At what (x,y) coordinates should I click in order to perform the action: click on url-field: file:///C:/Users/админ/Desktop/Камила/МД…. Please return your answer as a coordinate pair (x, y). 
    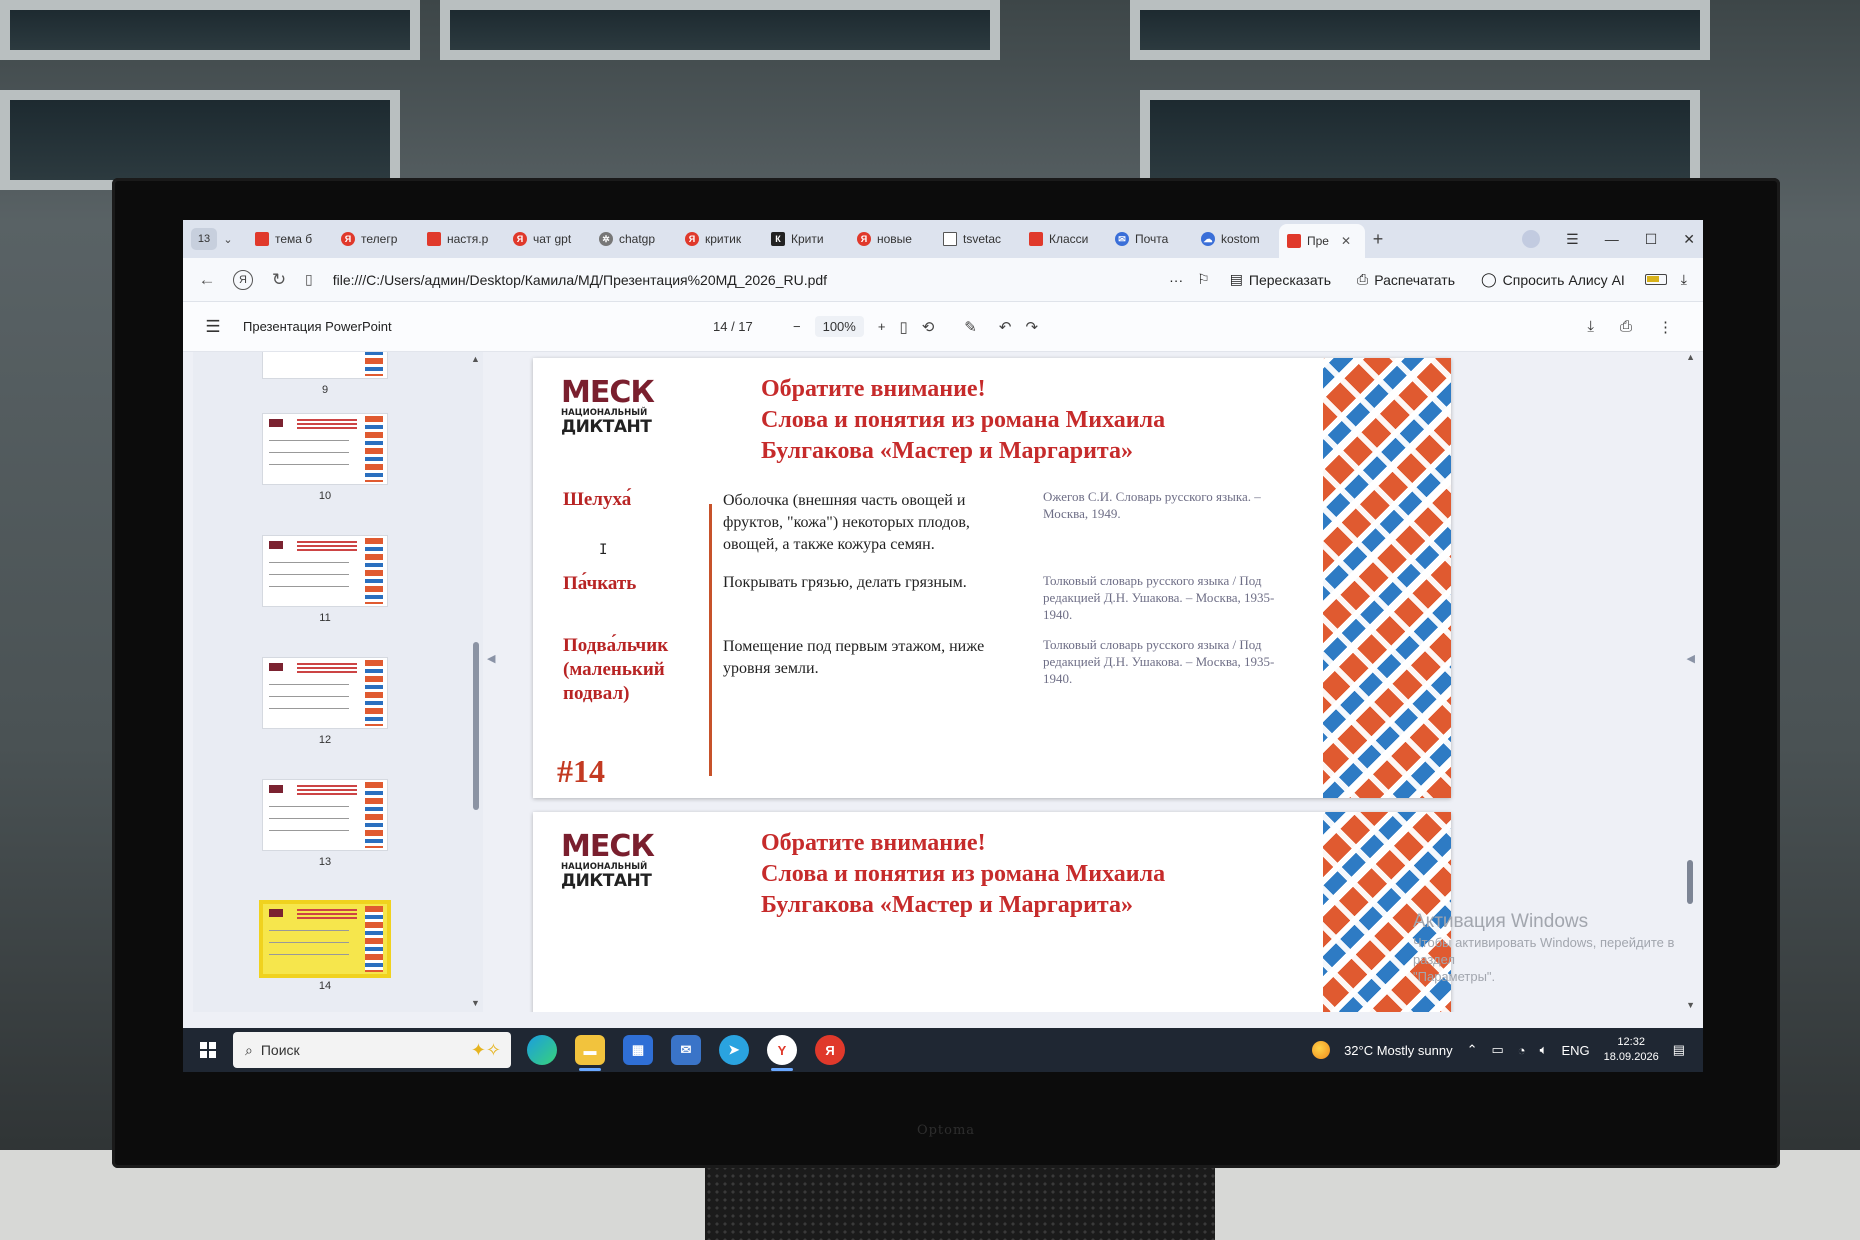
    Looking at the image, I should click on (693, 280).